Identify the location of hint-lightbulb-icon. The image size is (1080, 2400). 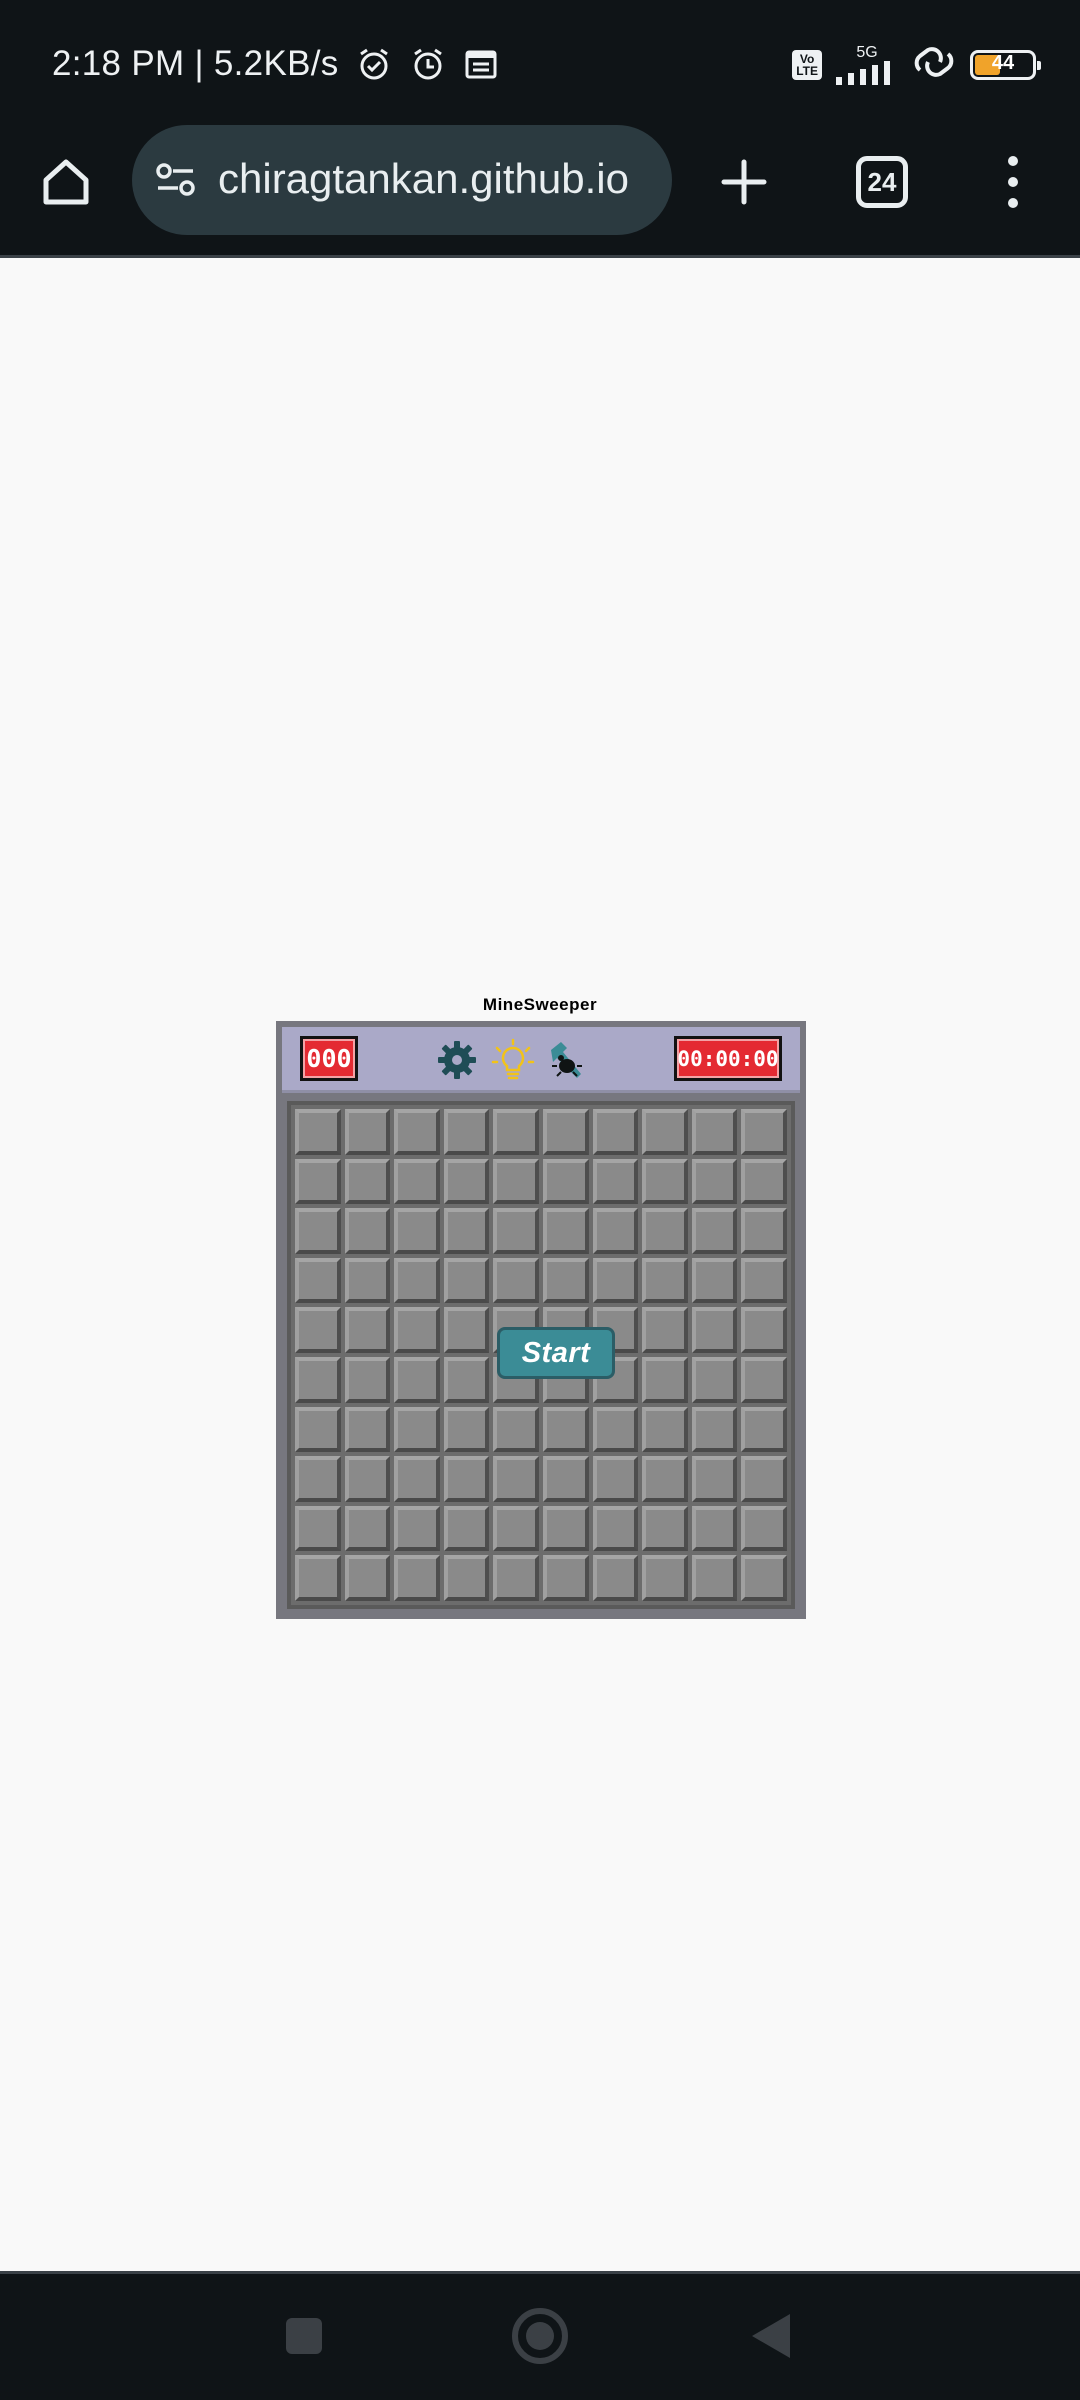
(513, 1060).